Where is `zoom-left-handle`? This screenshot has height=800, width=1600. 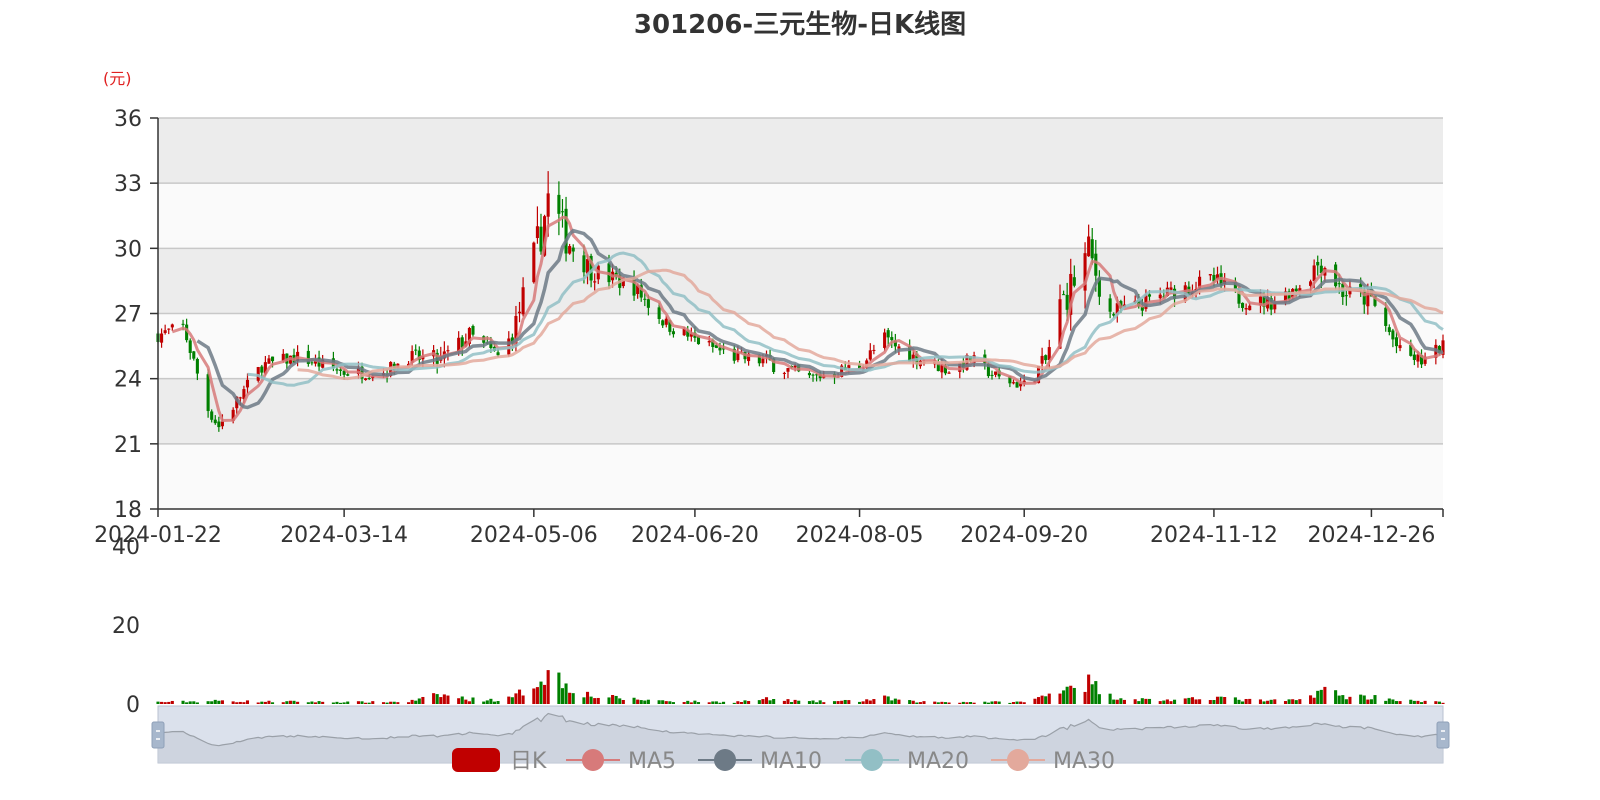 zoom-left-handle is located at coordinates (158, 735).